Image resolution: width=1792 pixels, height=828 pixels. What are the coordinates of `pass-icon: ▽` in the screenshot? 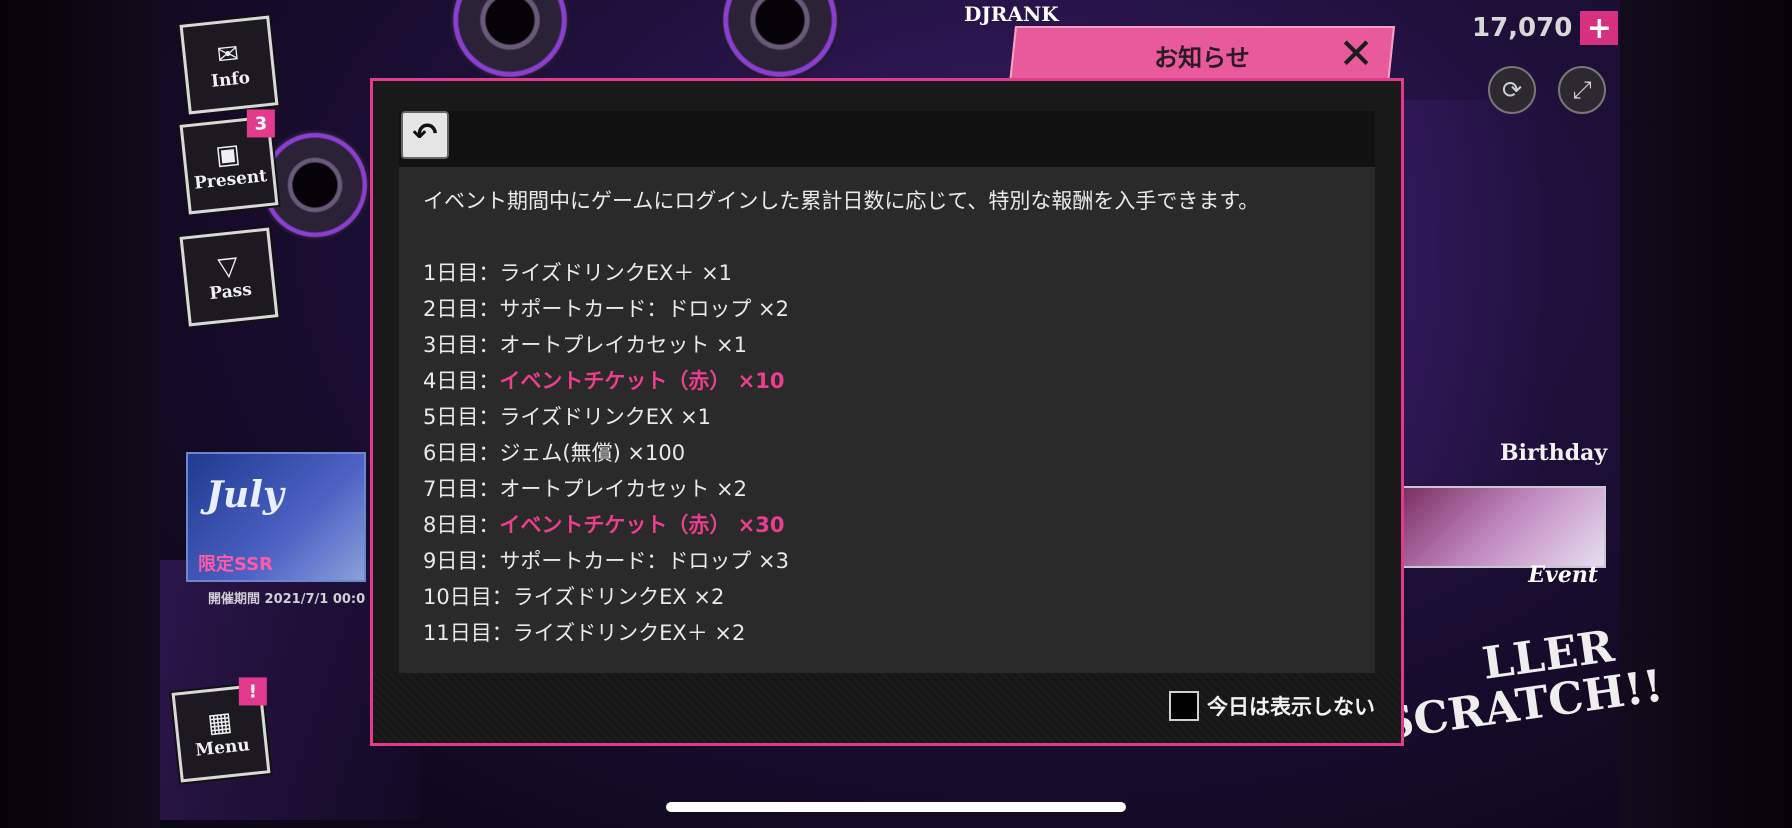 It's located at (228, 267).